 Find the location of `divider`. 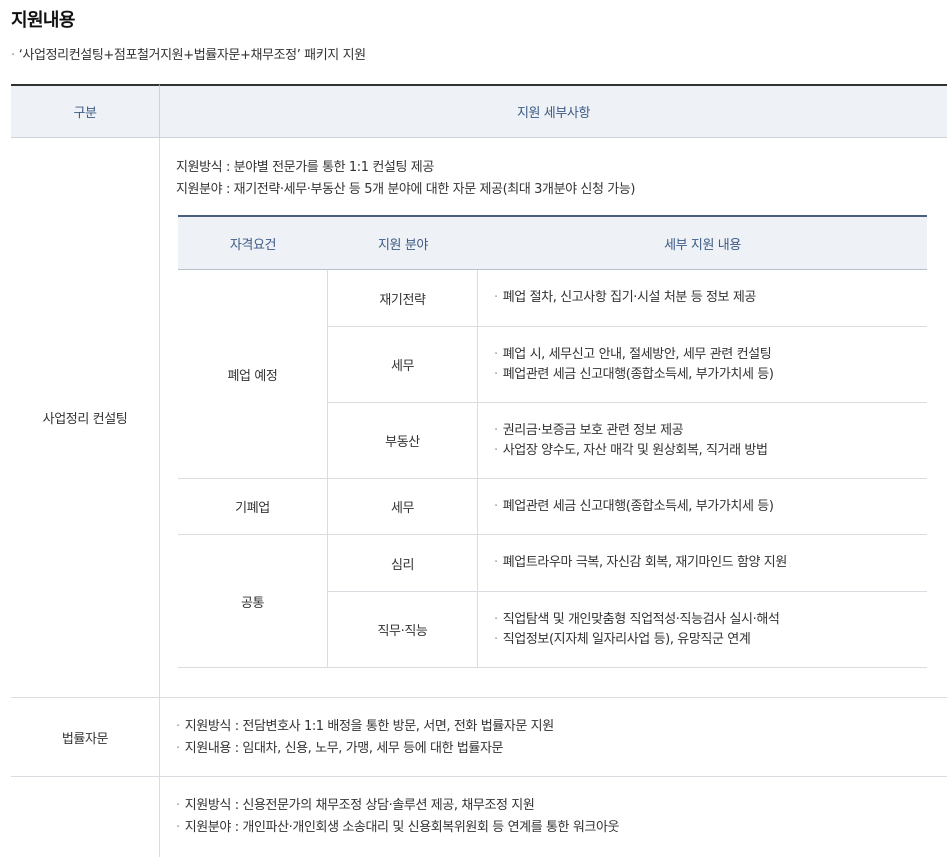

divider is located at coordinates (552, 667).